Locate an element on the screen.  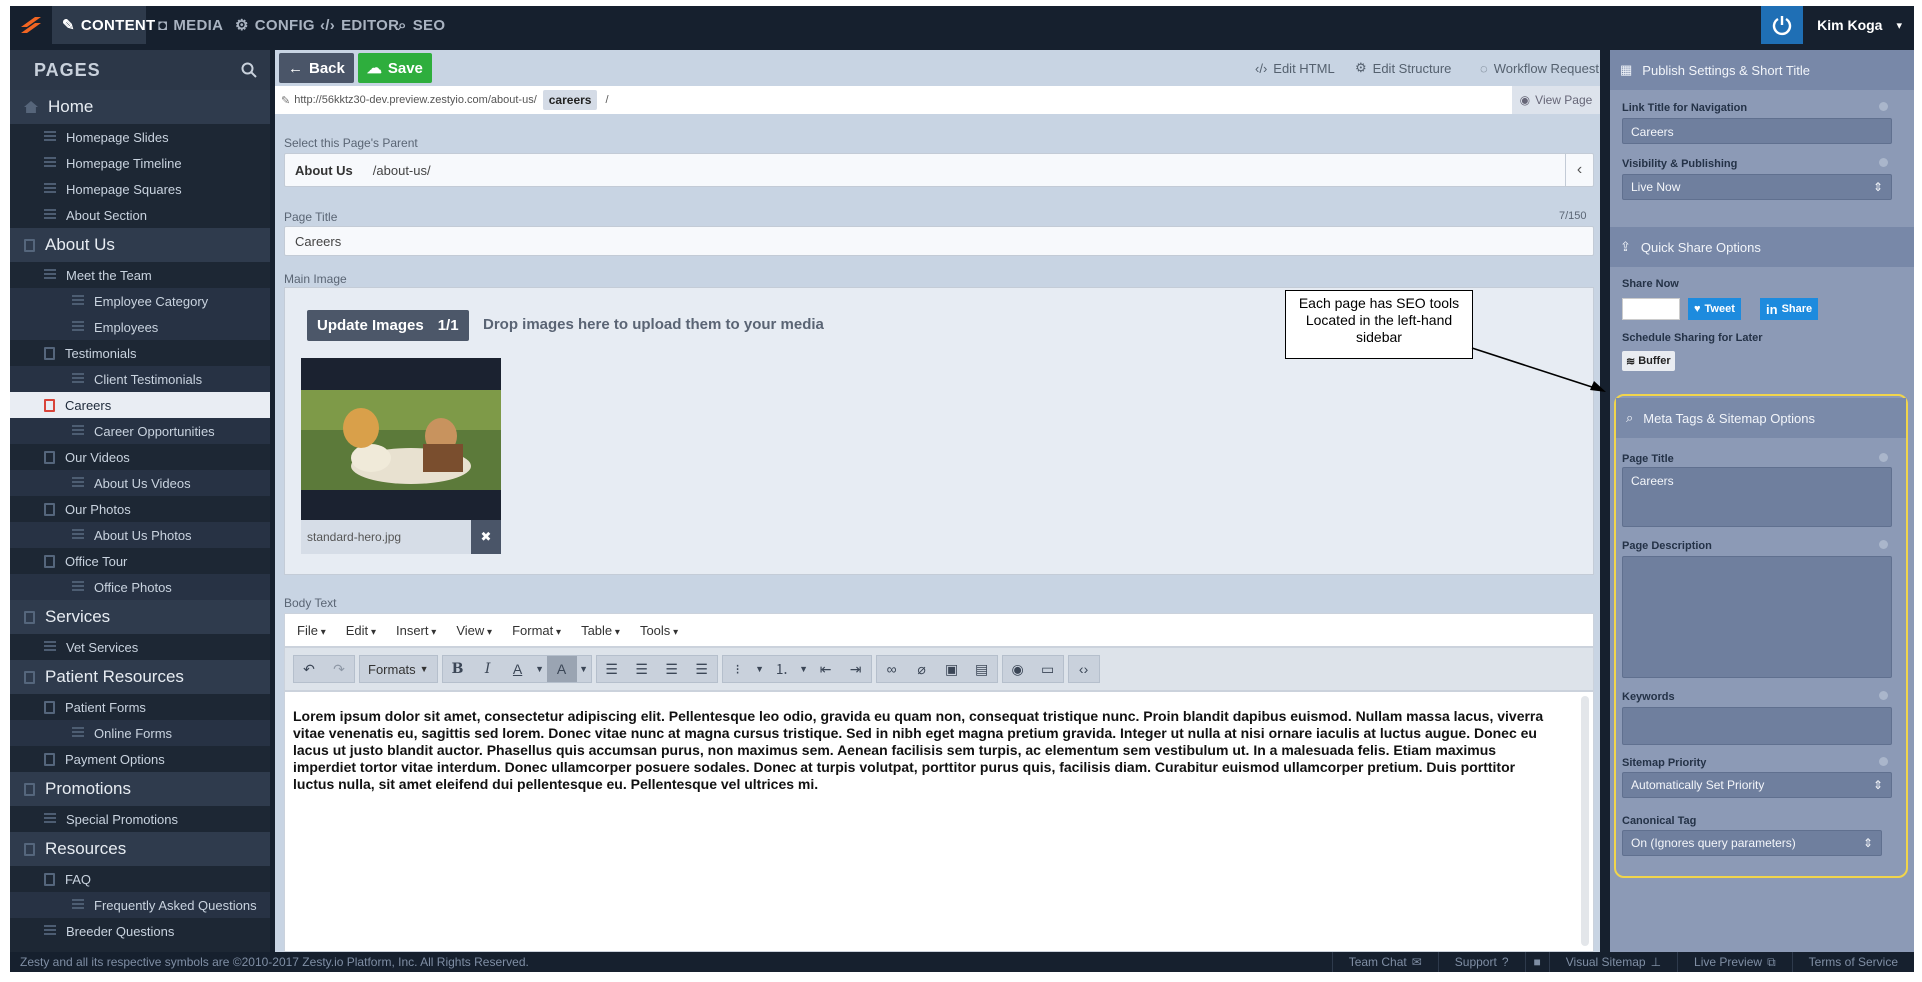
sidebar-item: Office Tour is located at coordinates (140, 561).